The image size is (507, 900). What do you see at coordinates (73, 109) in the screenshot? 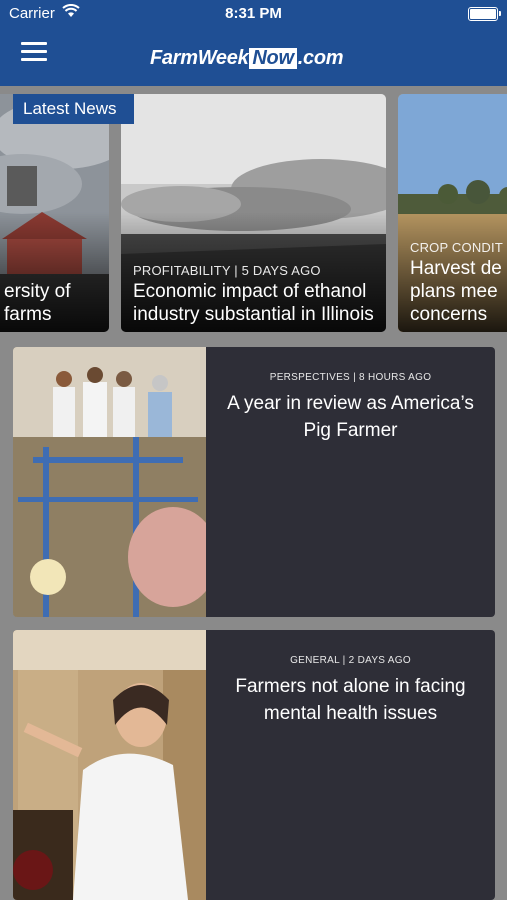
I see `latest-news-badge: Latest News` at bounding box center [73, 109].